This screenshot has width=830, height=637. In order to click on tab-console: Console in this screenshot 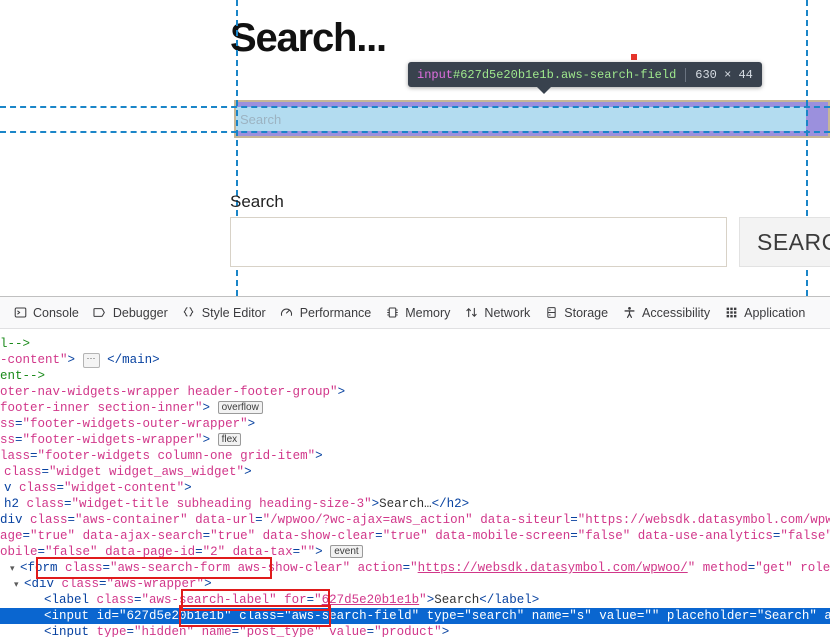, I will do `click(46, 313)`.